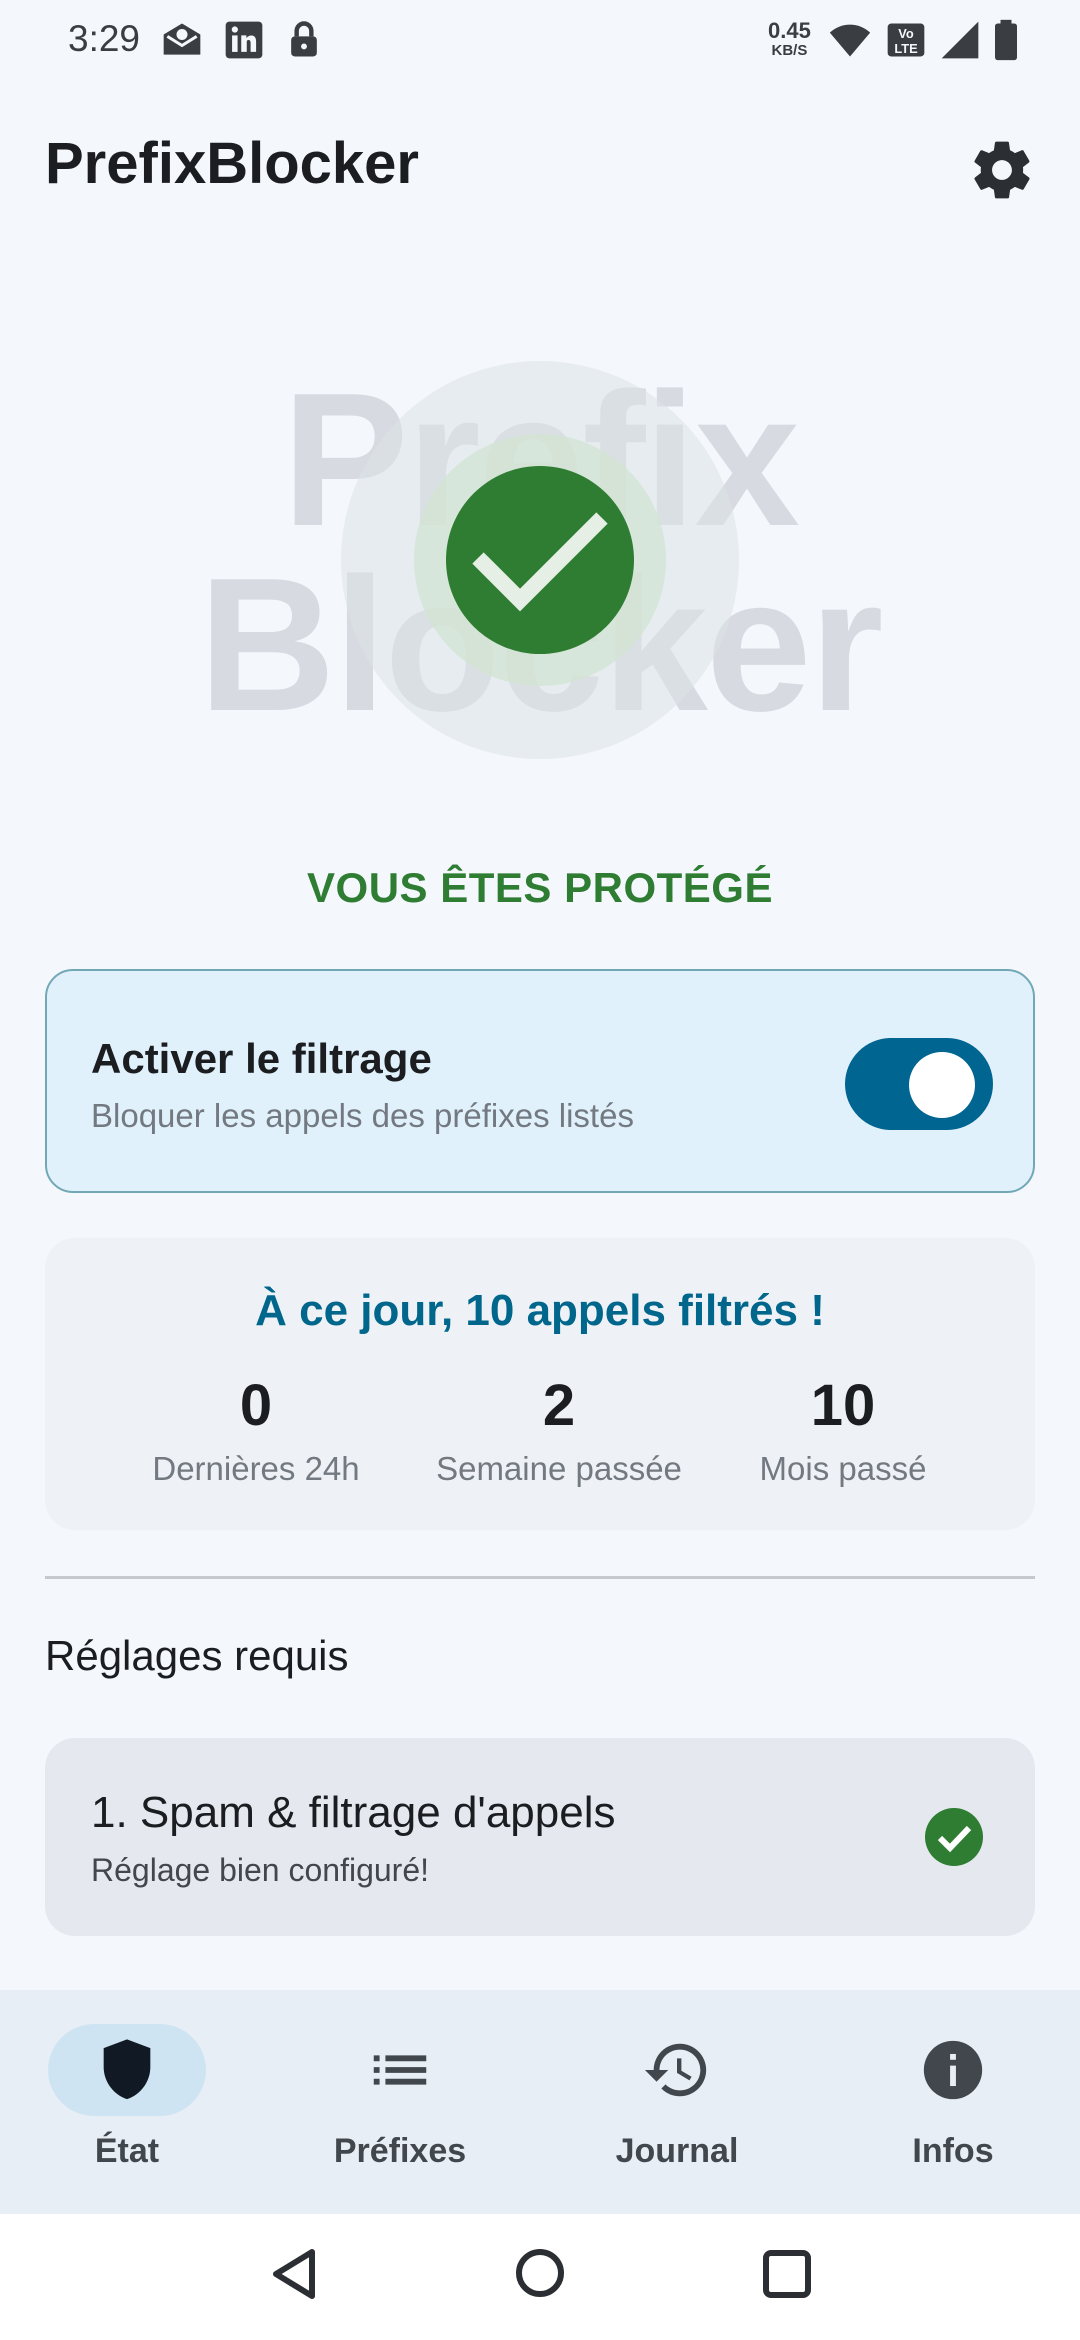  What do you see at coordinates (850, 40) in the screenshot?
I see `wifi-icon` at bounding box center [850, 40].